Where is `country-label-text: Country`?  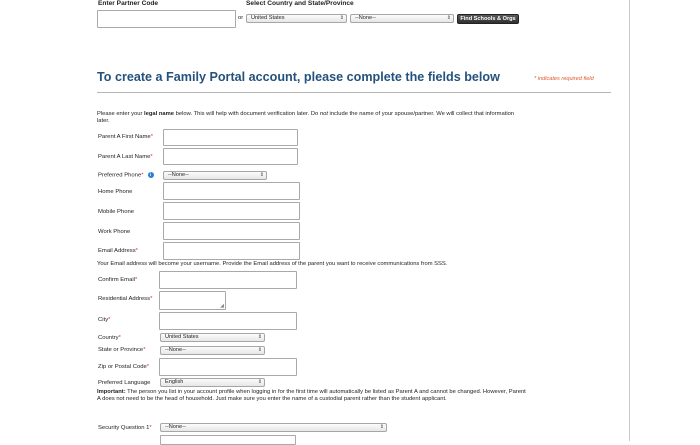 country-label-text: Country is located at coordinates (108, 338).